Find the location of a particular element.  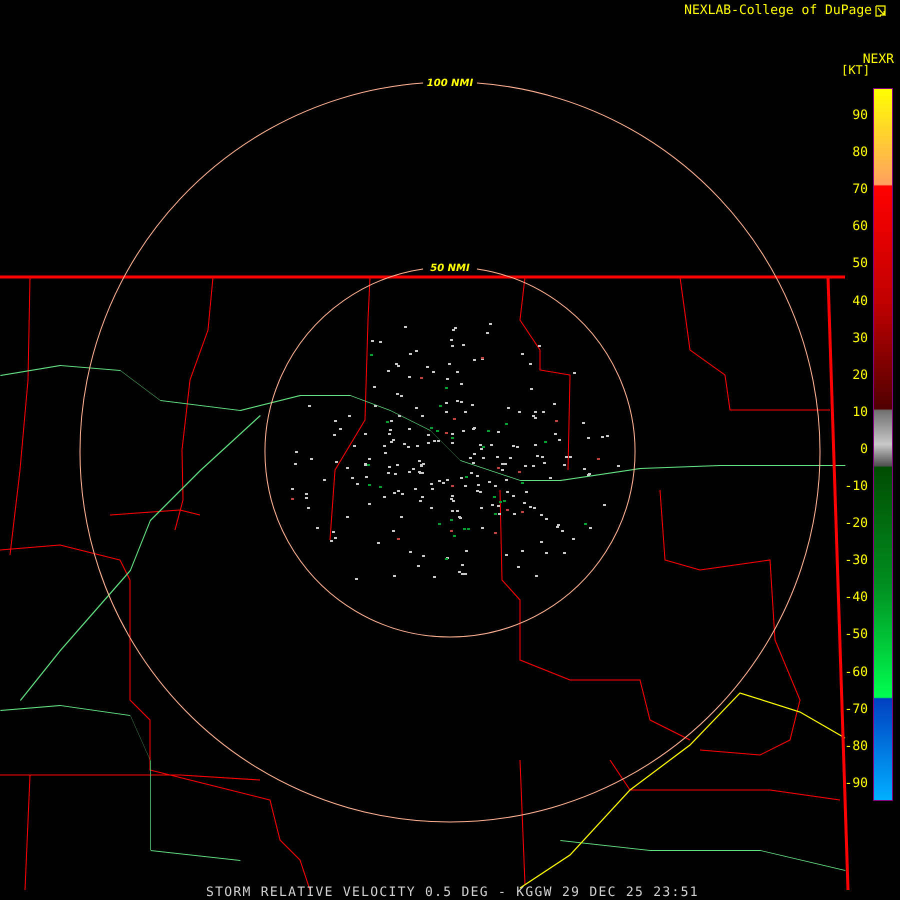

scale-tick-label: -40 is located at coordinates (856, 598).